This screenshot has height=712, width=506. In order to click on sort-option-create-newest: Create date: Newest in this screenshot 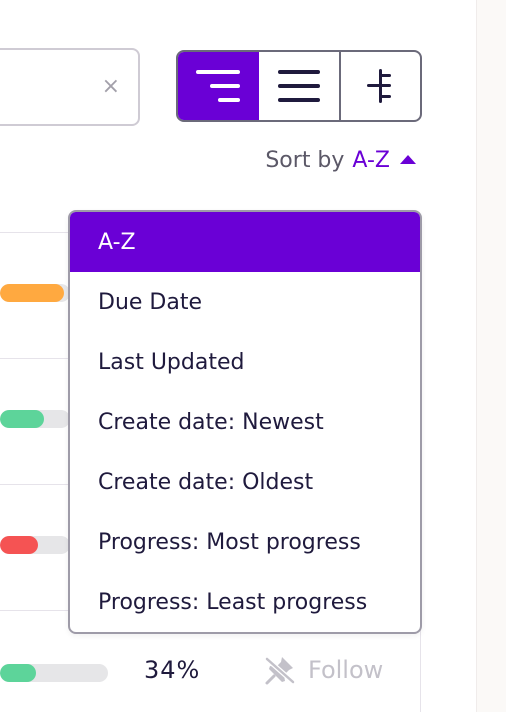, I will do `click(245, 422)`.